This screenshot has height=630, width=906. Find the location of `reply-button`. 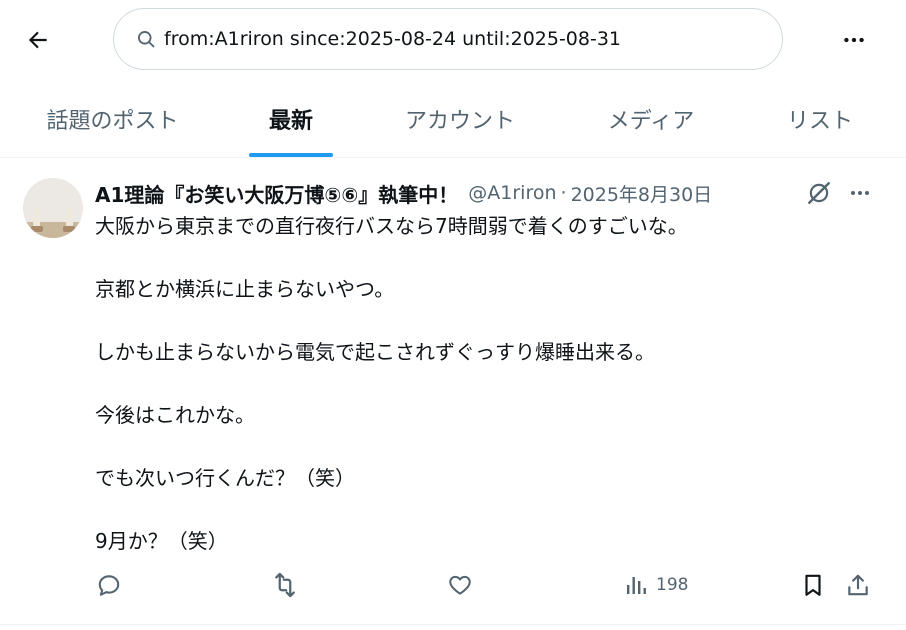

reply-button is located at coordinates (109, 585).